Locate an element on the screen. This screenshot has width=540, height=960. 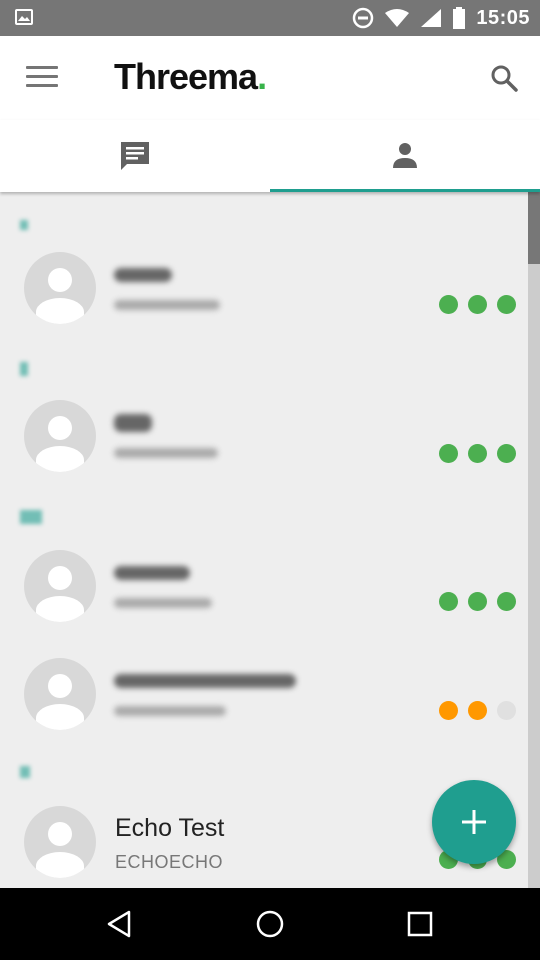
search-icon is located at coordinates (504, 78).